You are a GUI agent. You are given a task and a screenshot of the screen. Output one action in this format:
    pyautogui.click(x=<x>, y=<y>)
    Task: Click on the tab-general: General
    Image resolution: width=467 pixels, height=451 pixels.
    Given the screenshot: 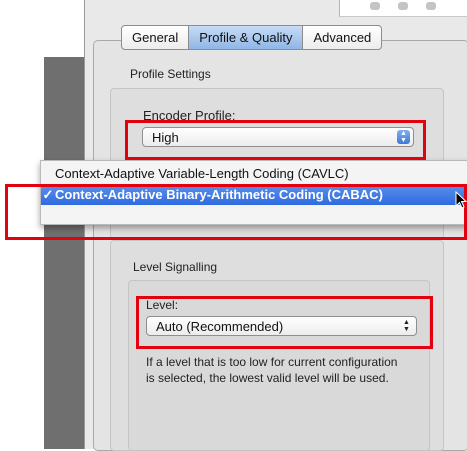 What is the action you would take?
    pyautogui.click(x=156, y=37)
    